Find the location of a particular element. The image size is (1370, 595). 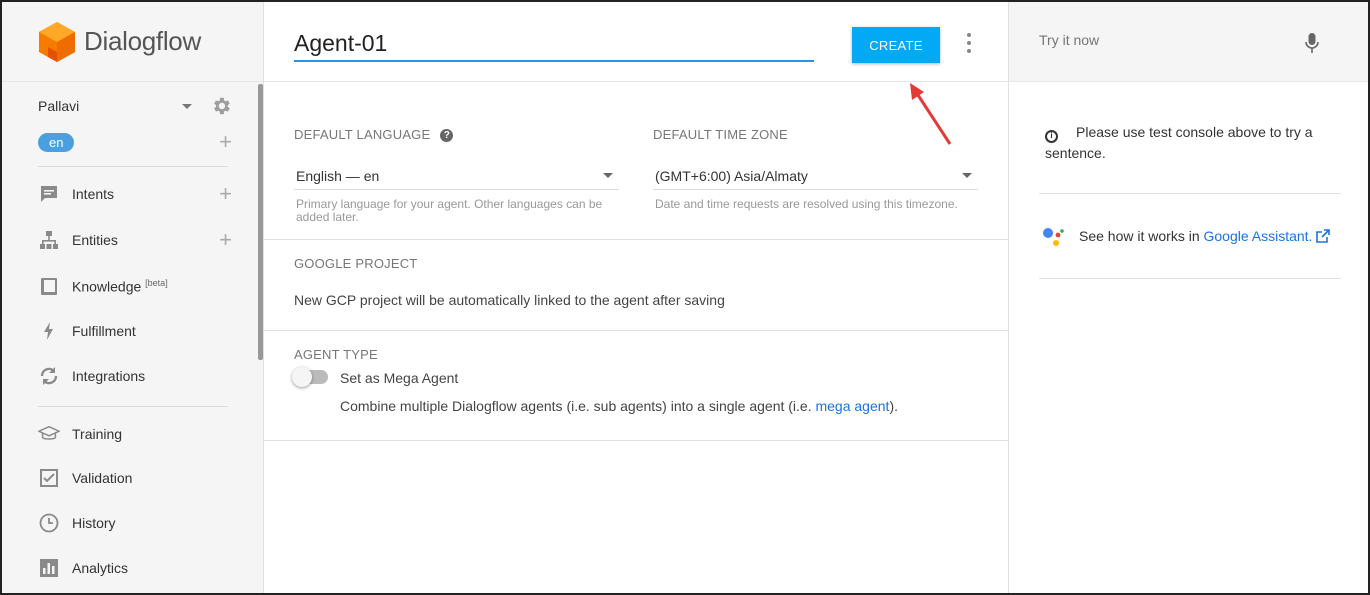

sidebar-item-label: Integrations is located at coordinates (109, 376).